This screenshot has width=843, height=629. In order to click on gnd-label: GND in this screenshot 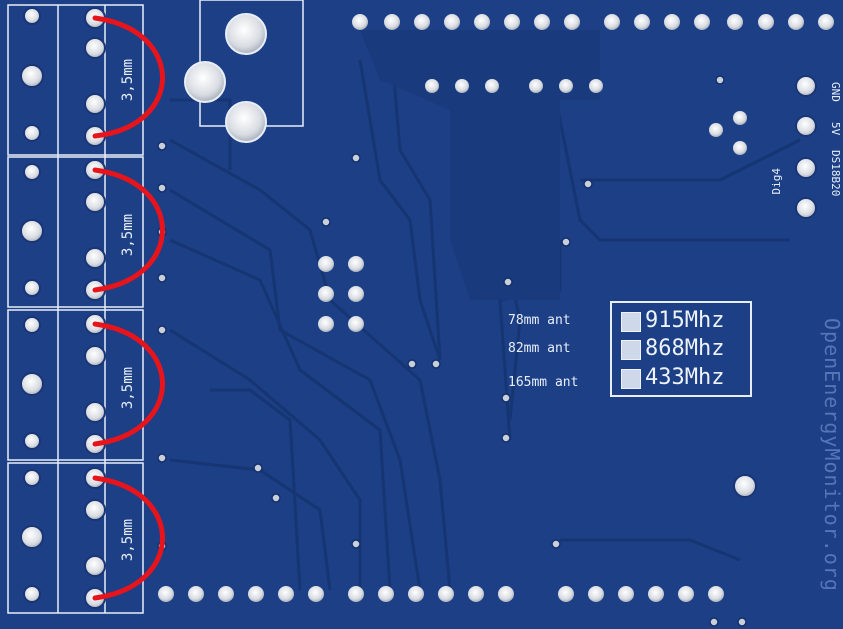, I will do `click(835, 92)`.